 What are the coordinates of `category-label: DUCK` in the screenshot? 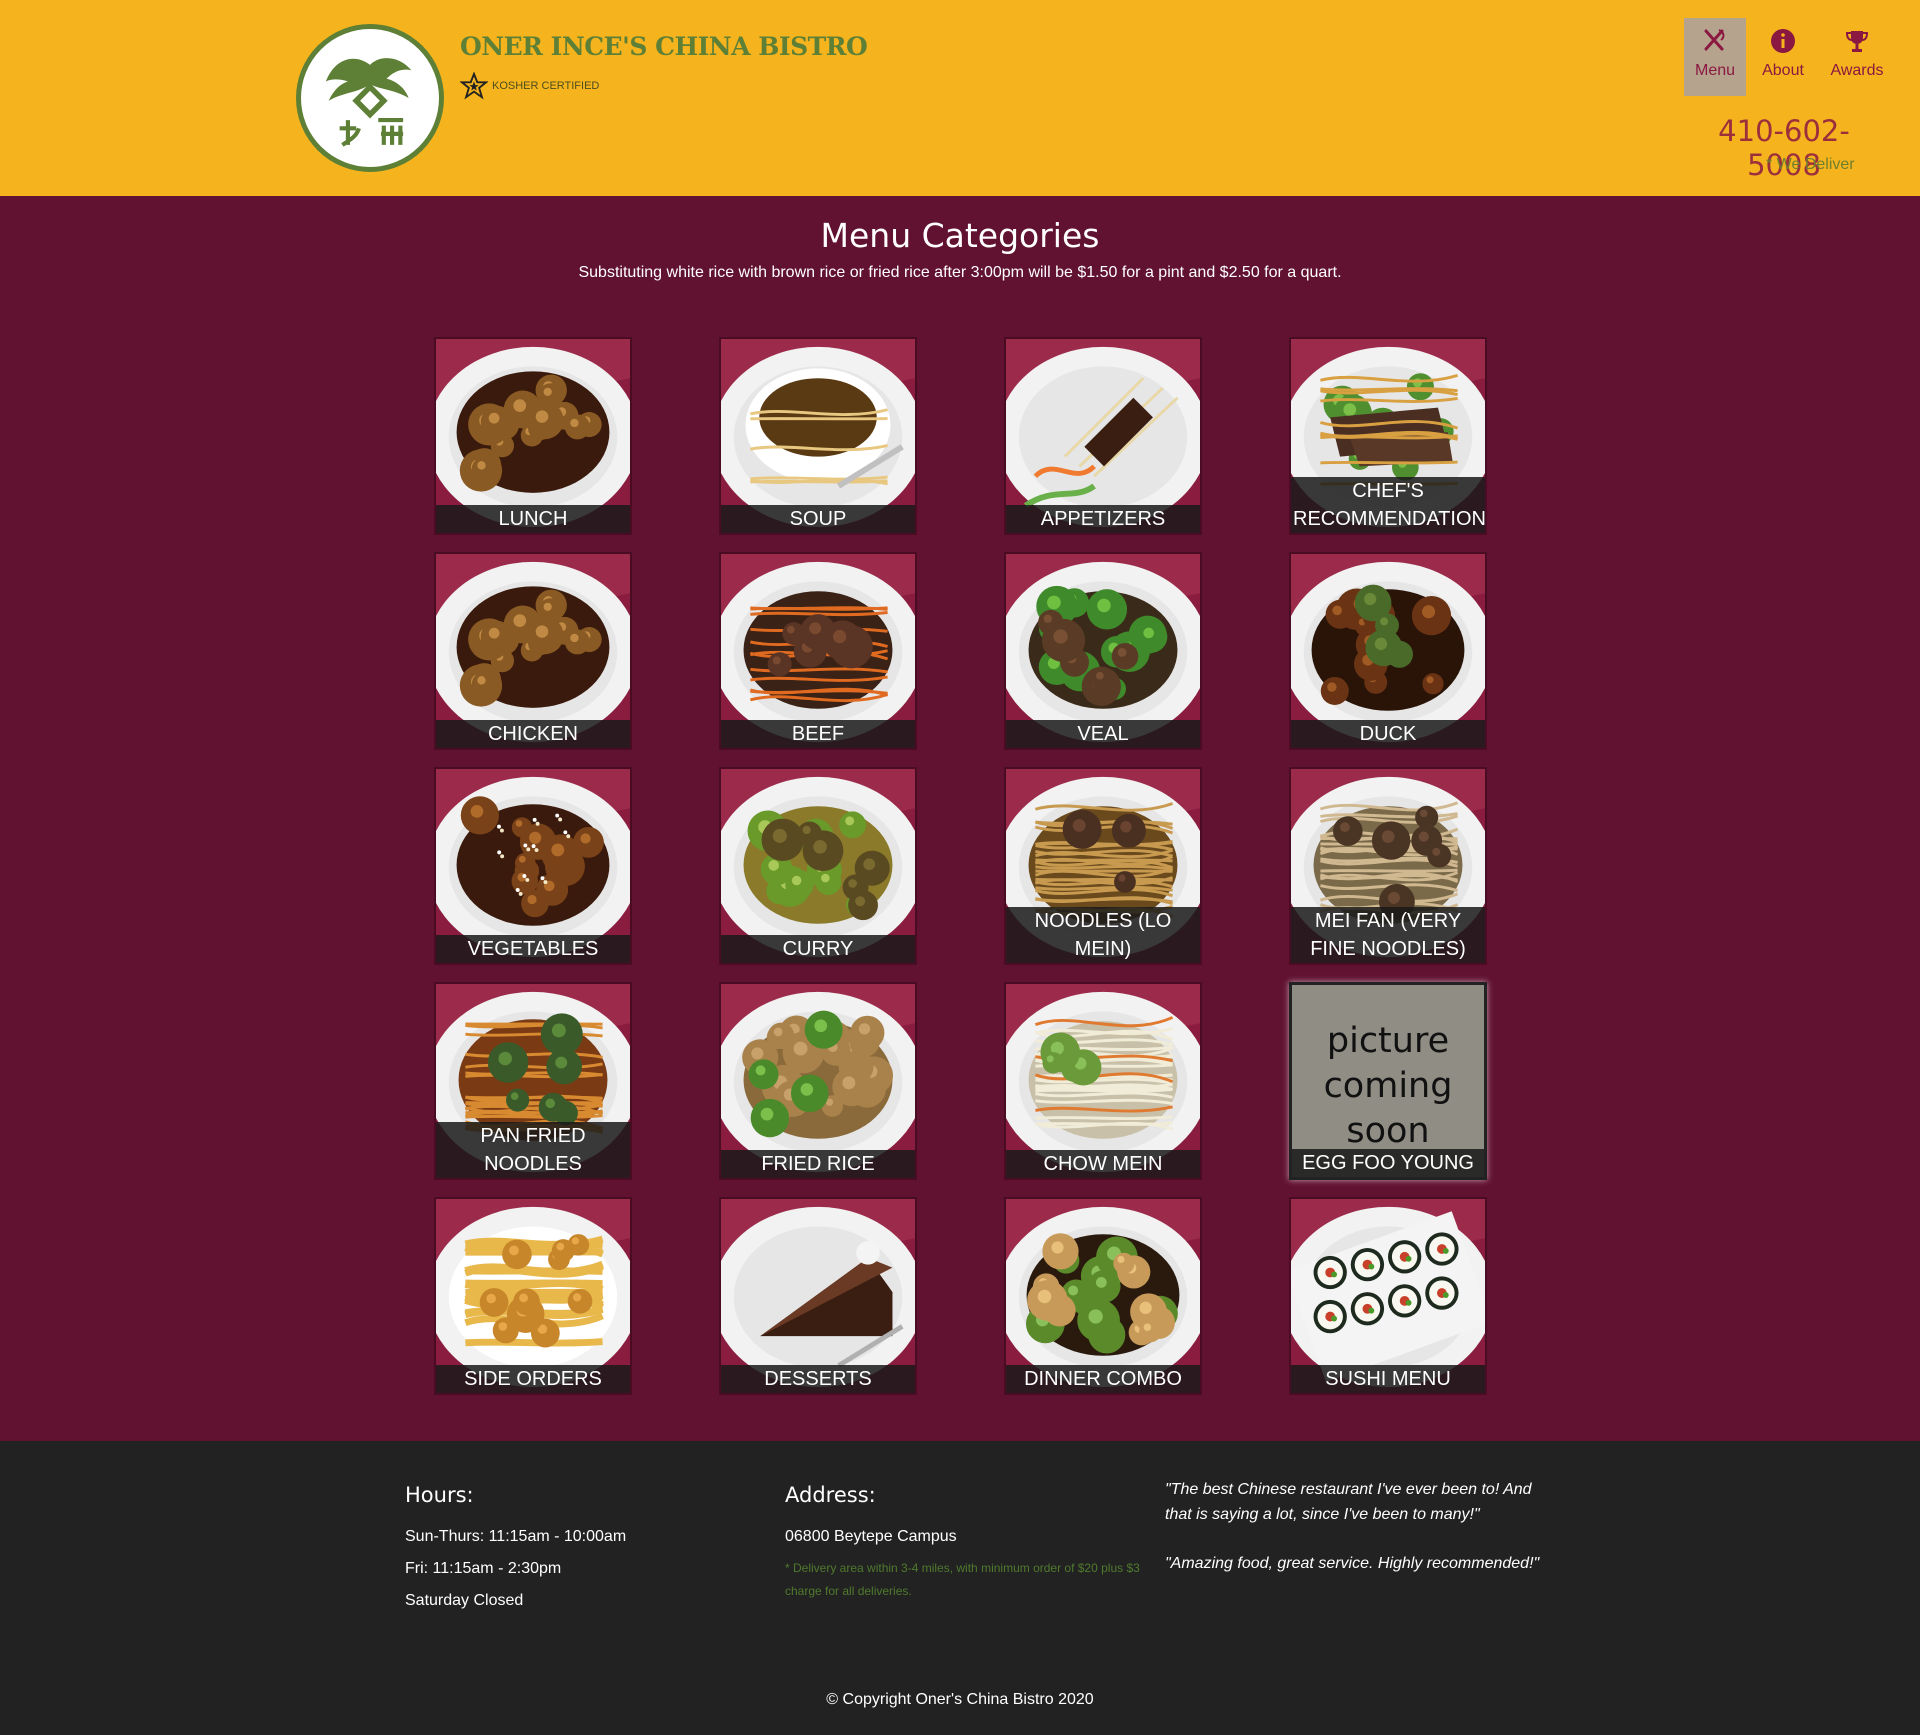 It's located at (1388, 734).